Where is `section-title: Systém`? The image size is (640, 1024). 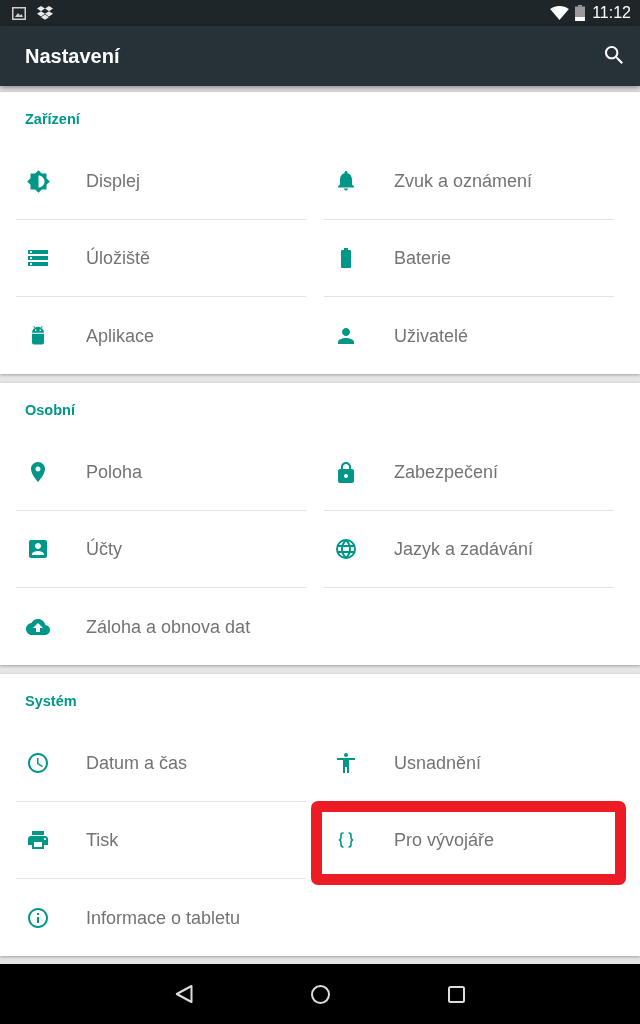 section-title: Systém is located at coordinates (51, 701).